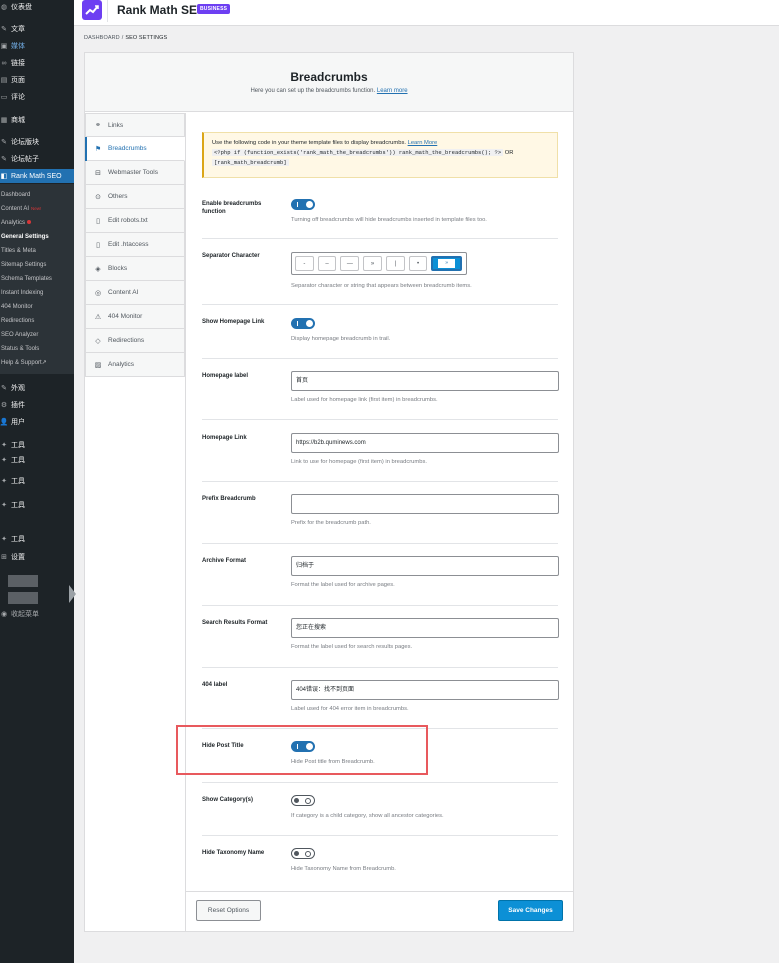  What do you see at coordinates (37, 422) in the screenshot?
I see `menu-users: 👤 用户` at bounding box center [37, 422].